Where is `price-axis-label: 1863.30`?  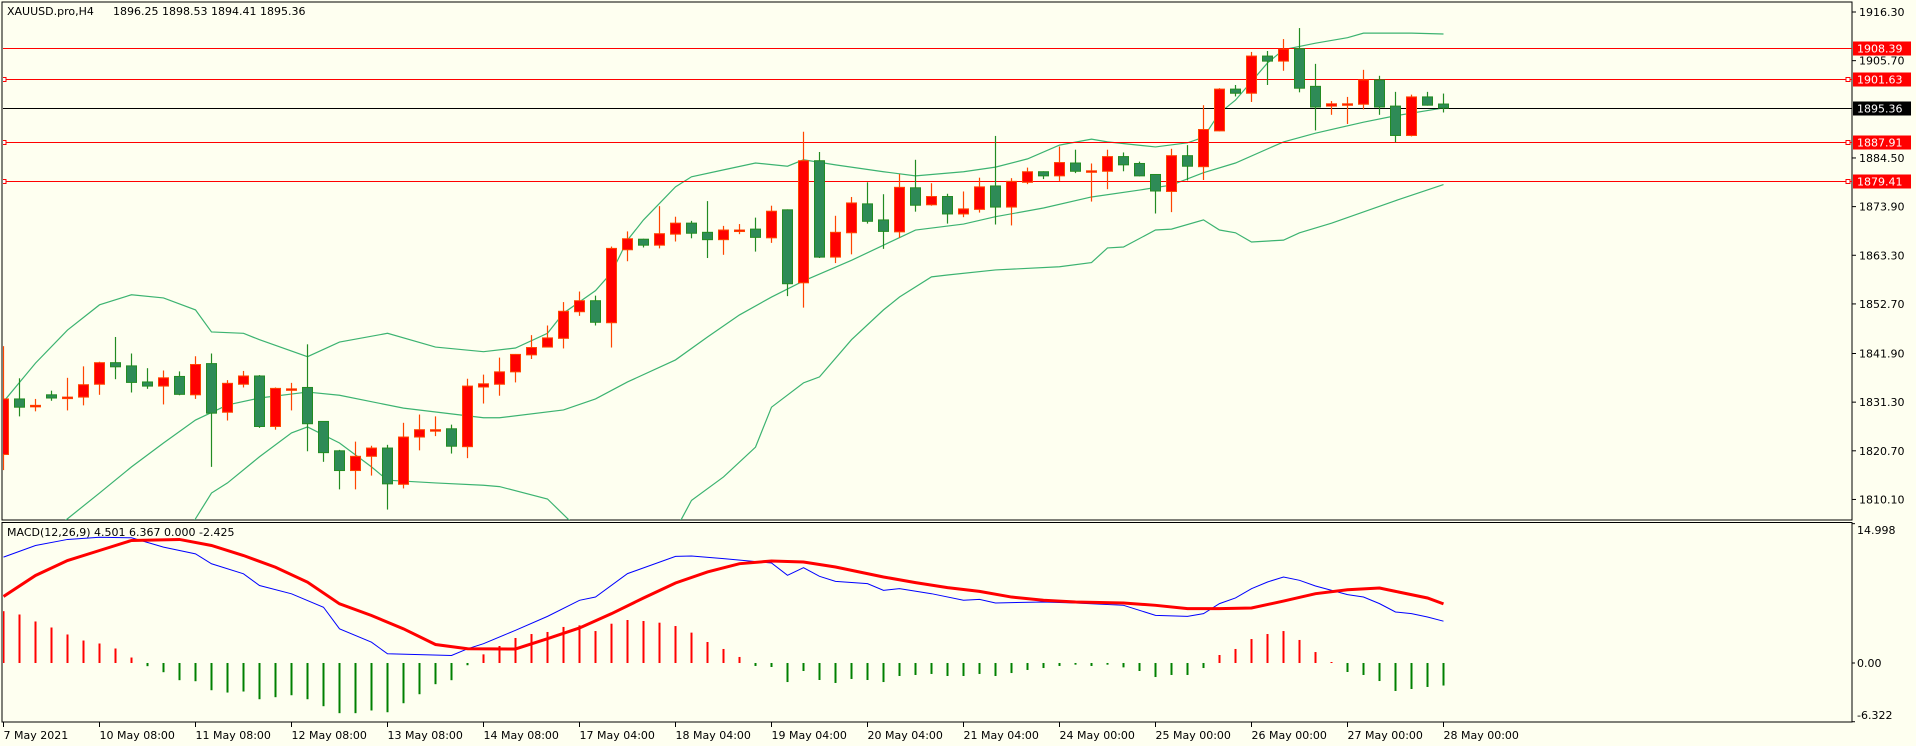
price-axis-label: 1863.30 is located at coordinates (1882, 255).